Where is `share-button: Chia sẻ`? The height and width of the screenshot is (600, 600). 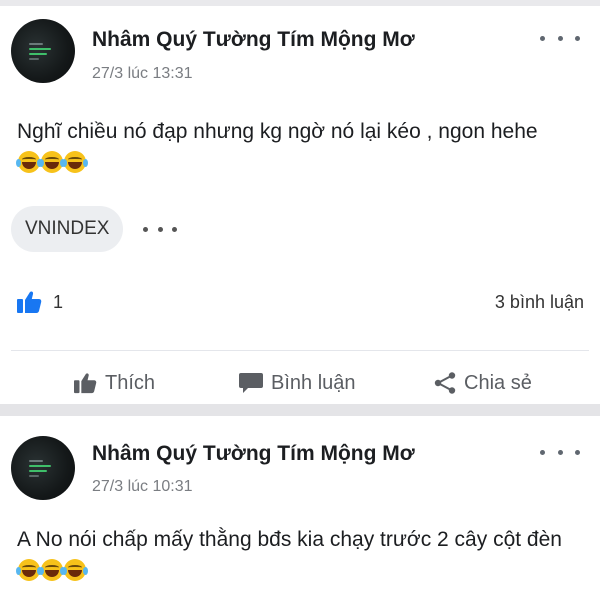
share-button: Chia sẻ is located at coordinates (482, 383).